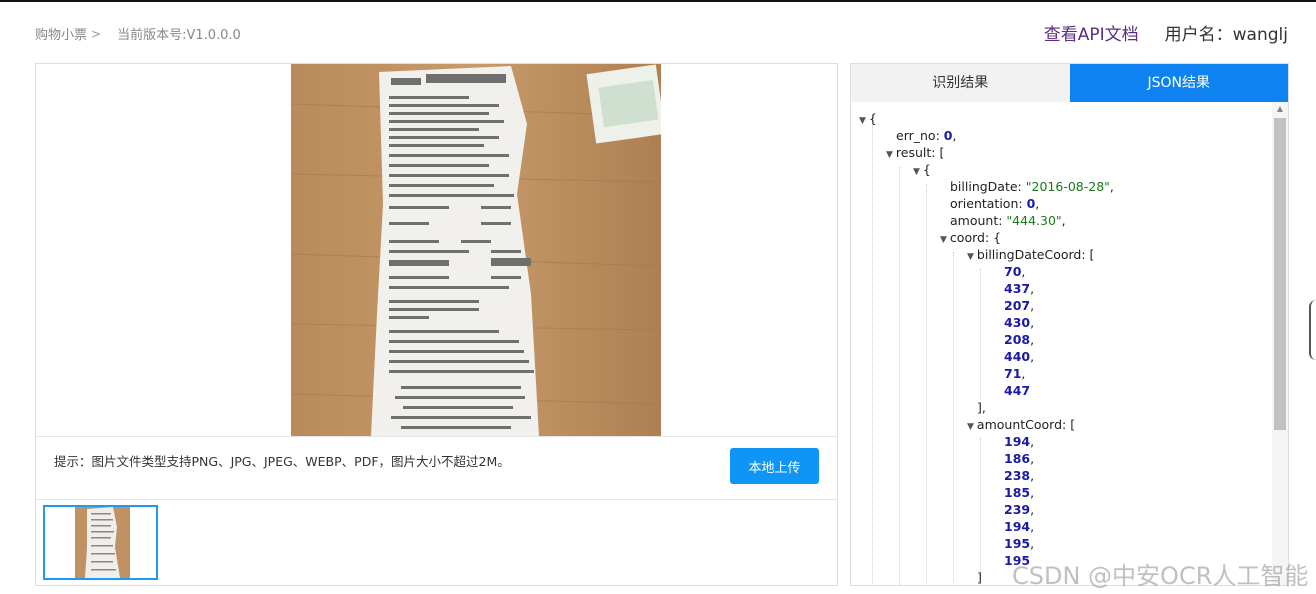 The width and height of the screenshot is (1316, 594). I want to click on watermark: CSDN @中安OCR人工智能, so click(1160, 576).